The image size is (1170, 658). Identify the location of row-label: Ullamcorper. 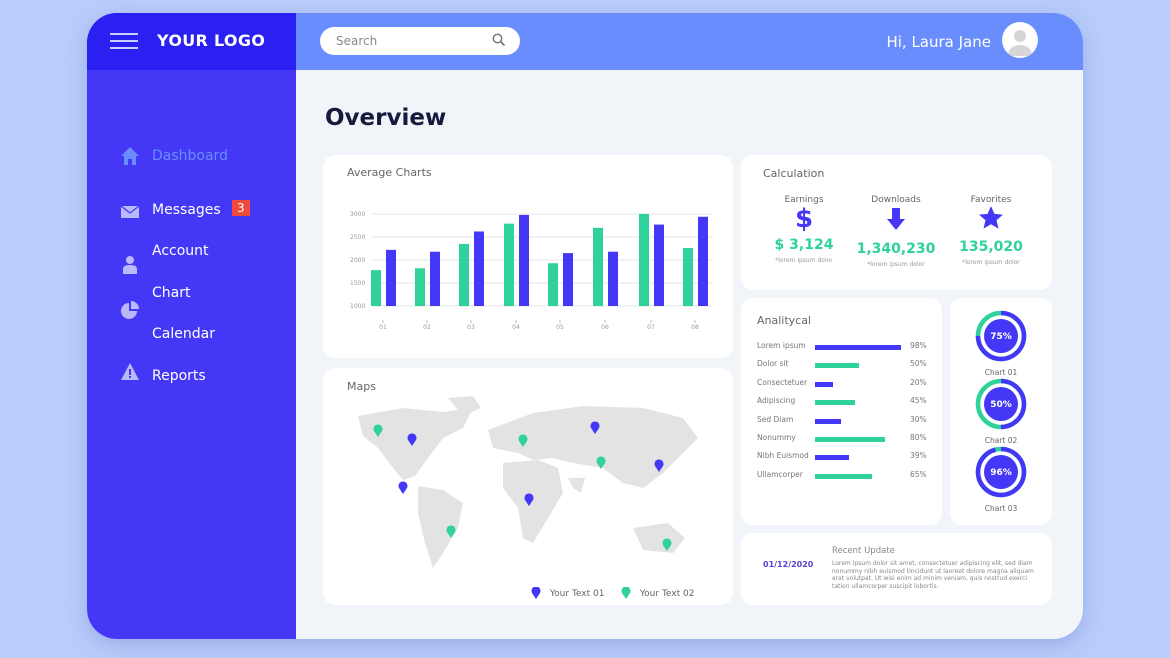
(780, 474).